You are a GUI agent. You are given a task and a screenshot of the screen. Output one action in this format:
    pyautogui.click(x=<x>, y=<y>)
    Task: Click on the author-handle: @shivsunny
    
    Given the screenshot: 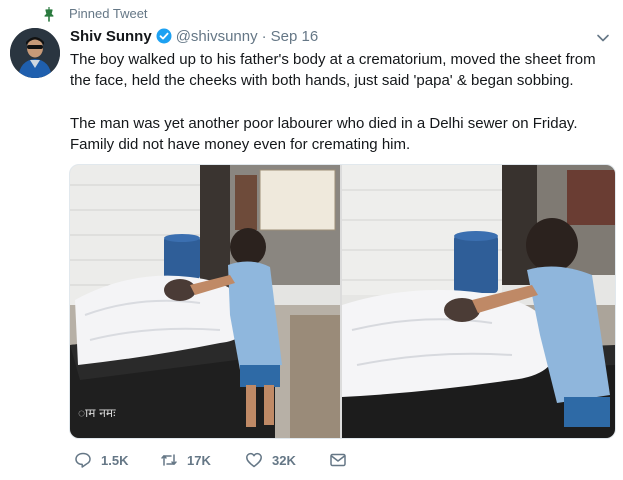 What is the action you would take?
    pyautogui.click(x=217, y=36)
    